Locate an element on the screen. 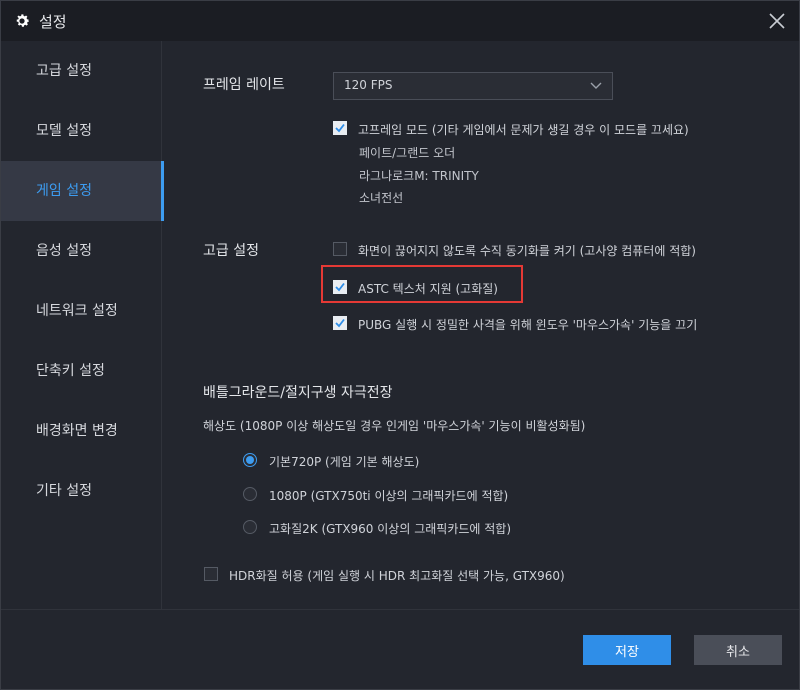 The image size is (800, 690). sidebar-item-shortcuts: 단축키 설정 is located at coordinates (81, 371).